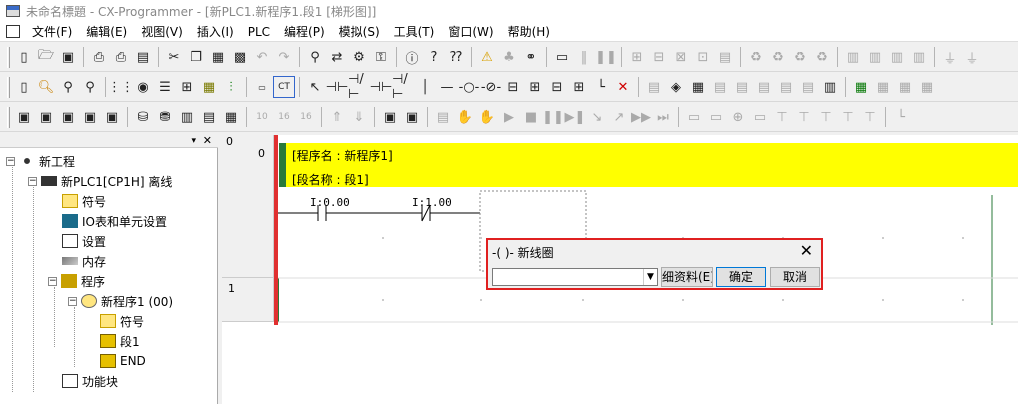 This screenshot has width=1018, height=404. Describe the element at coordinates (623, 87) in the screenshot. I see `delete-line-icon: ✕` at that location.